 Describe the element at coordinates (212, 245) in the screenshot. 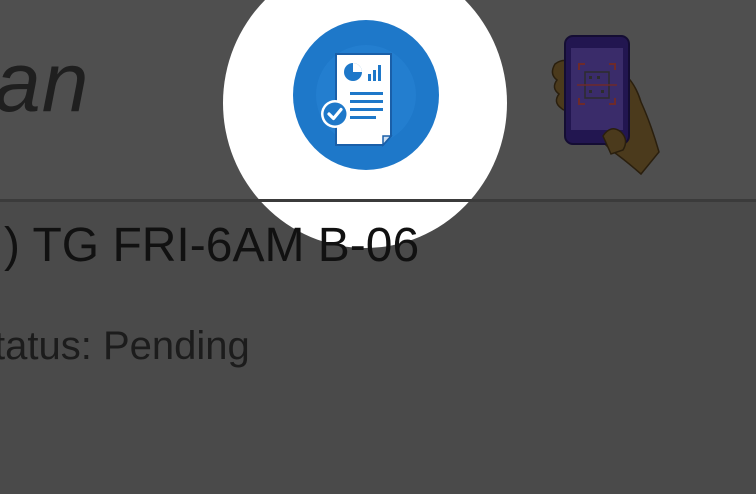

I see `item-title: ) TG FRI-6AM B-06` at that location.